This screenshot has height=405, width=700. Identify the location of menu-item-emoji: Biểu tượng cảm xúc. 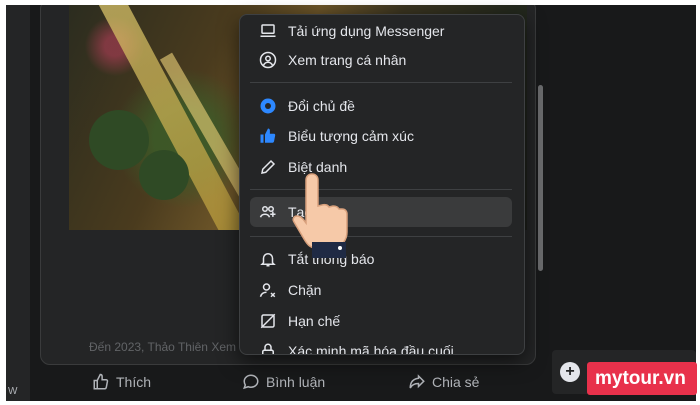
(381, 136).